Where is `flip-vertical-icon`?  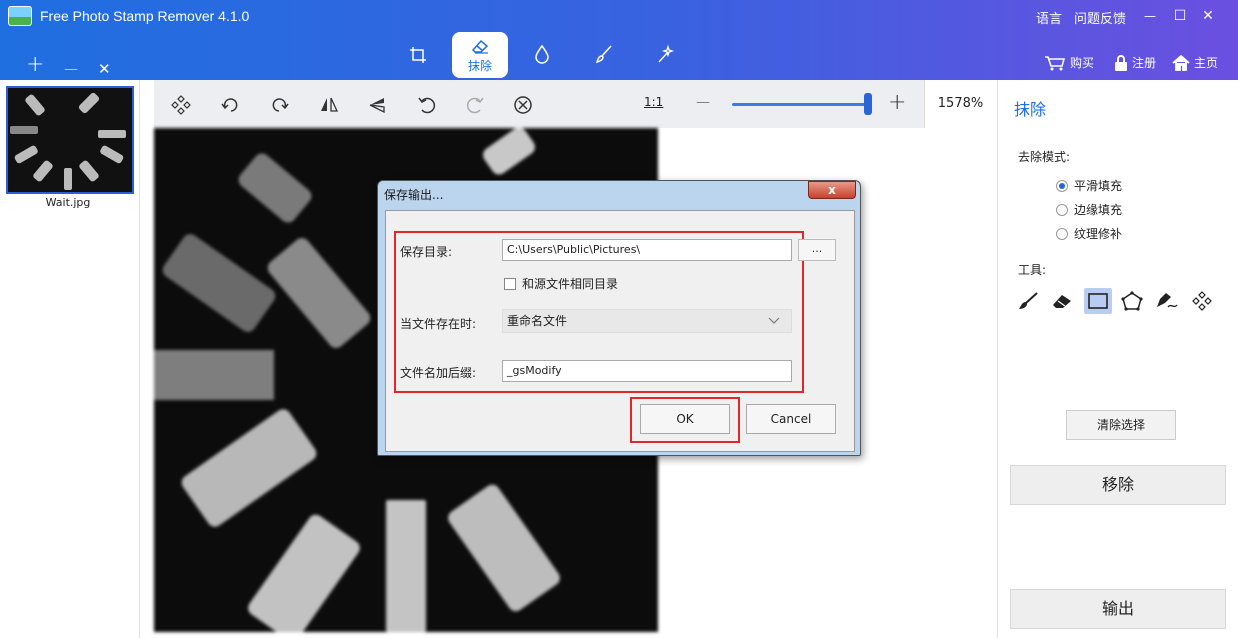
flip-vertical-icon is located at coordinates (377, 106).